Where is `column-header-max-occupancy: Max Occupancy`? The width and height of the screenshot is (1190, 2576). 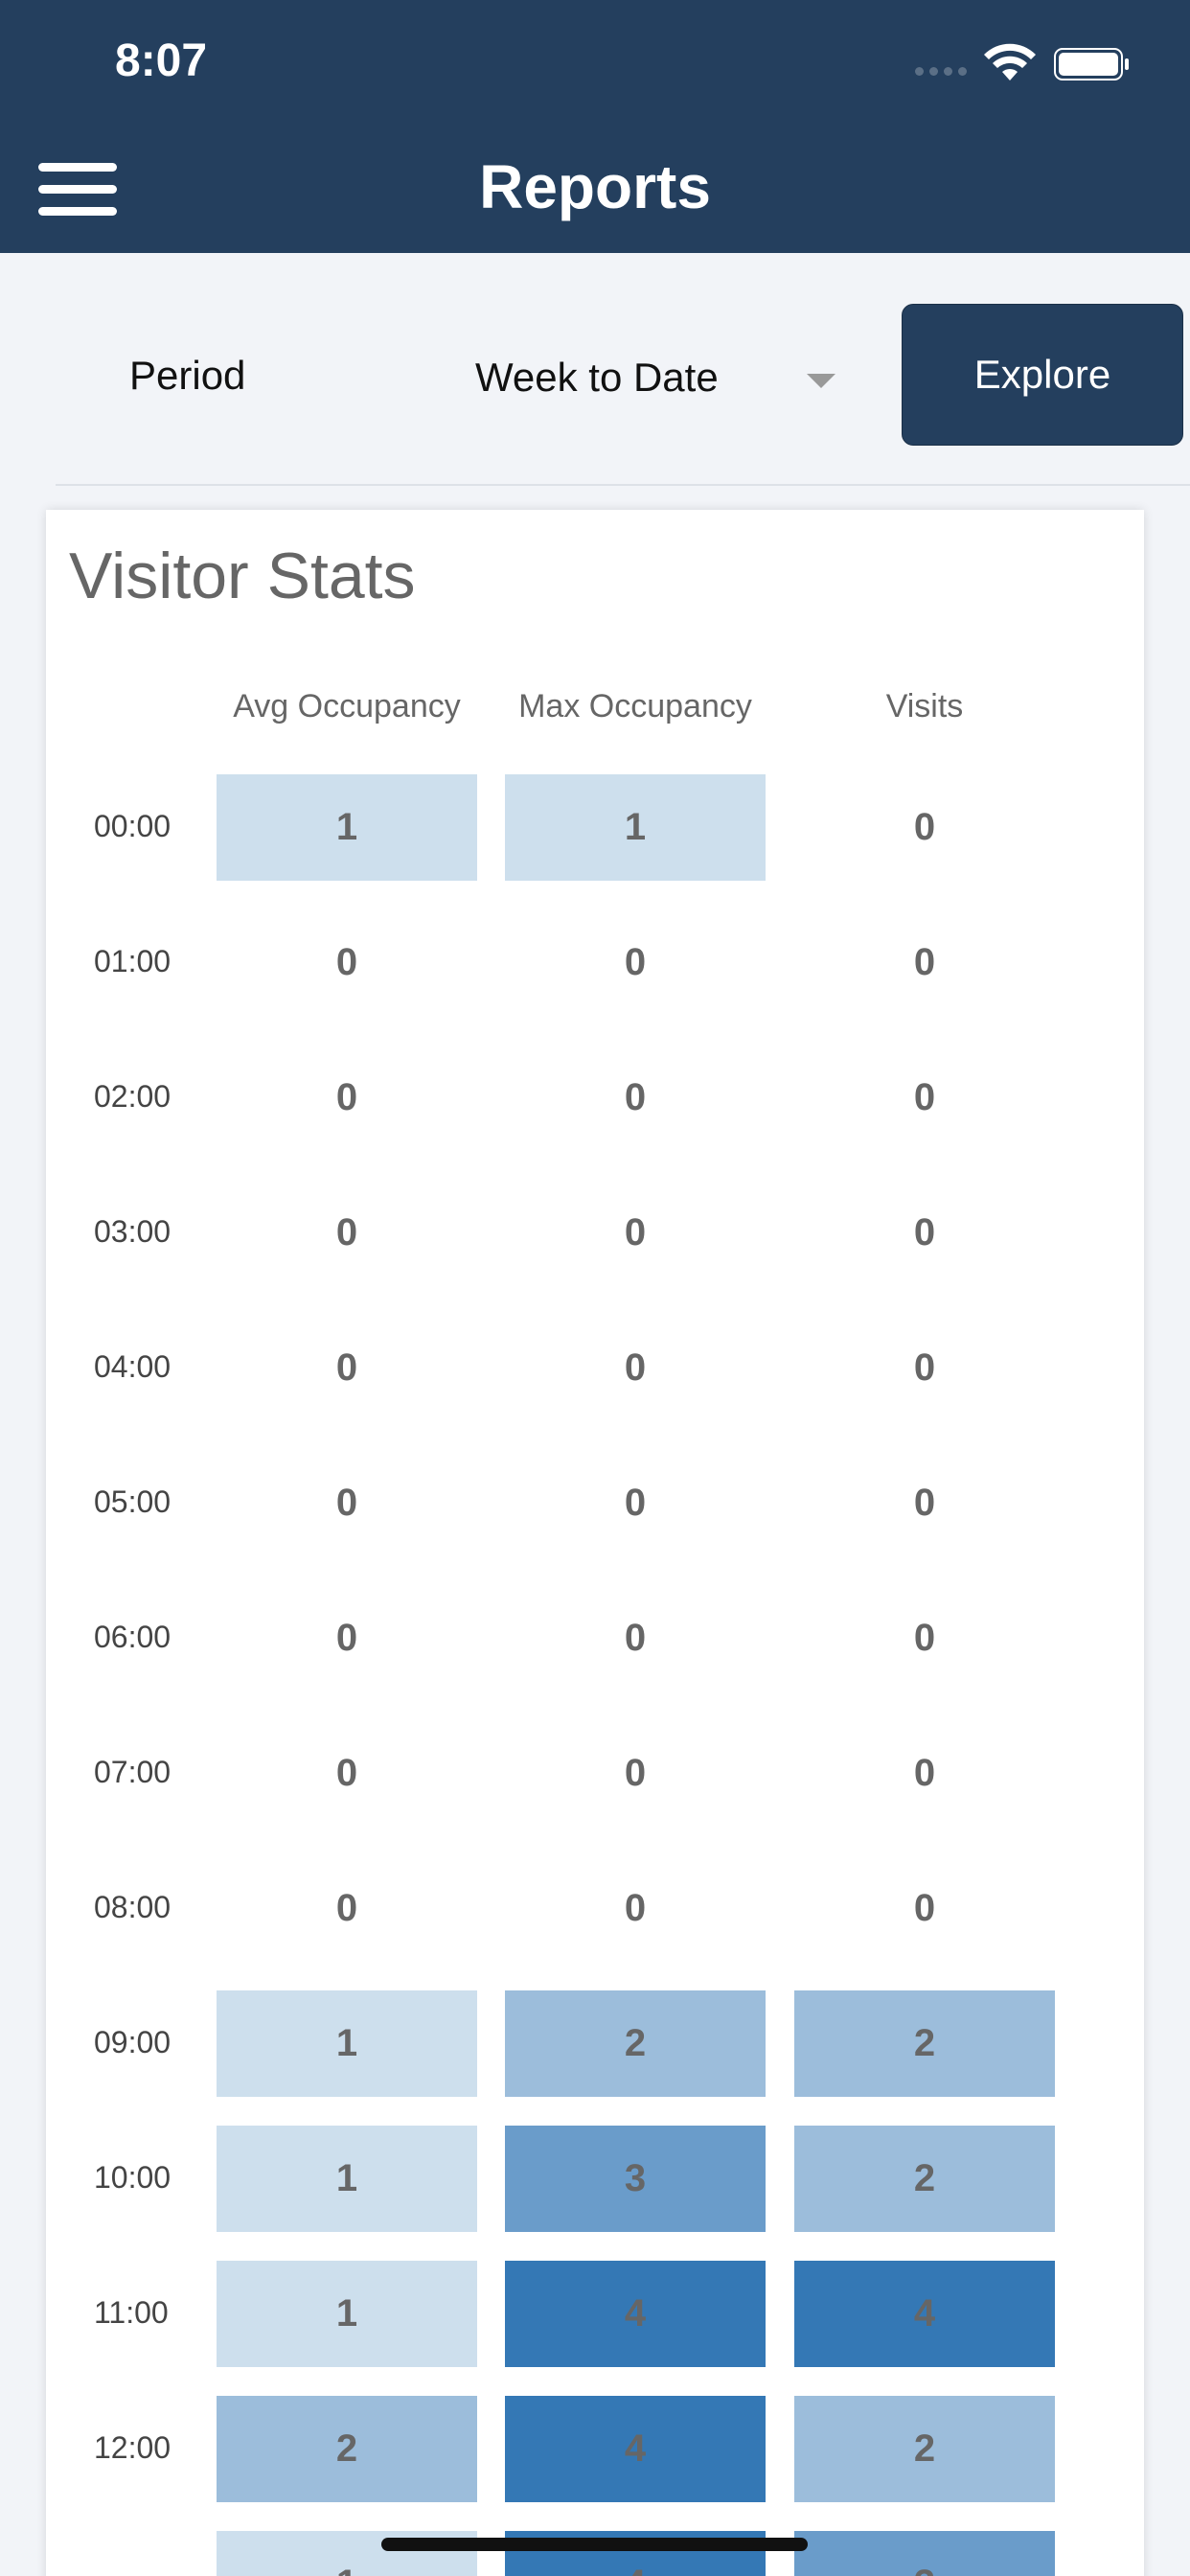
column-header-max-occupancy: Max Occupancy is located at coordinates (635, 706).